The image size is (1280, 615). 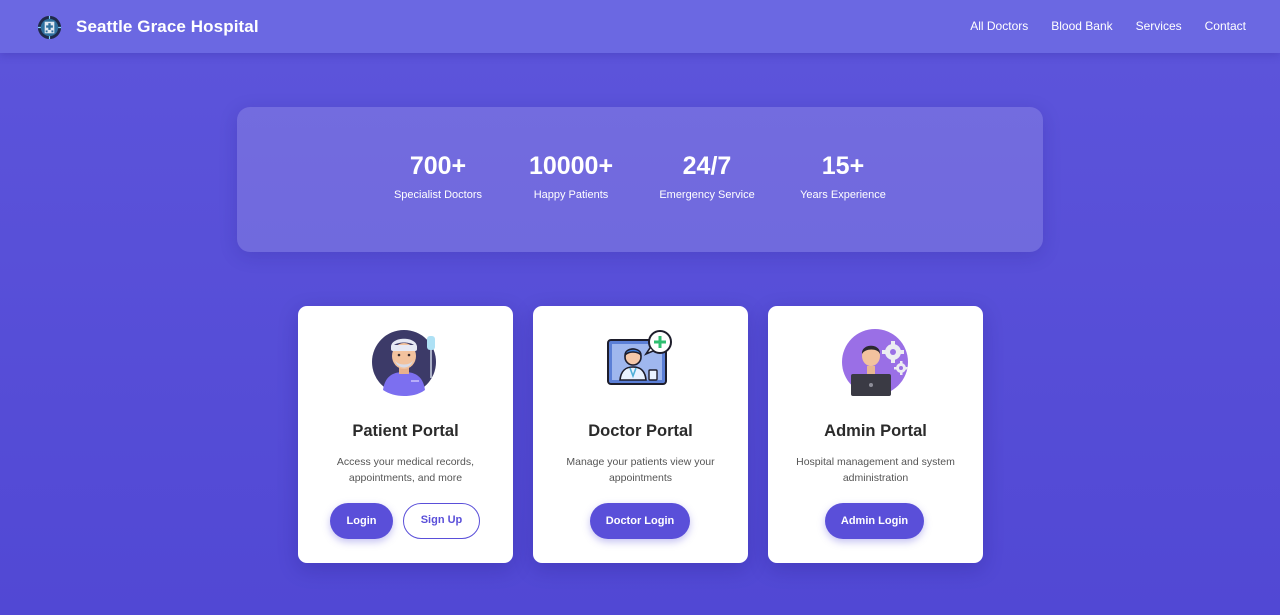 What do you see at coordinates (571, 195) in the screenshot?
I see `stat-label: Happy Patients` at bounding box center [571, 195].